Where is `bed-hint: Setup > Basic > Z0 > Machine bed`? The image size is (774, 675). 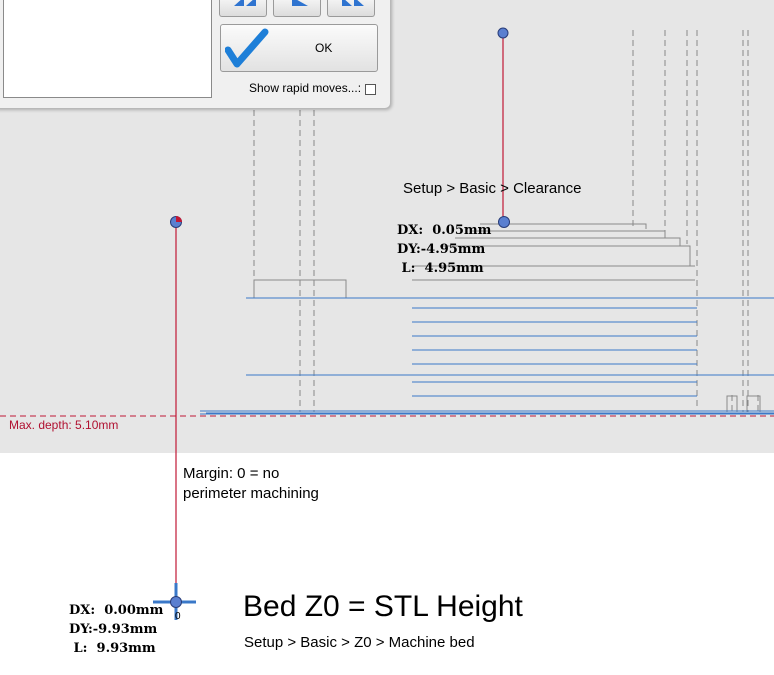
bed-hint: Setup > Basic > Z0 > Machine bed is located at coordinates (359, 642).